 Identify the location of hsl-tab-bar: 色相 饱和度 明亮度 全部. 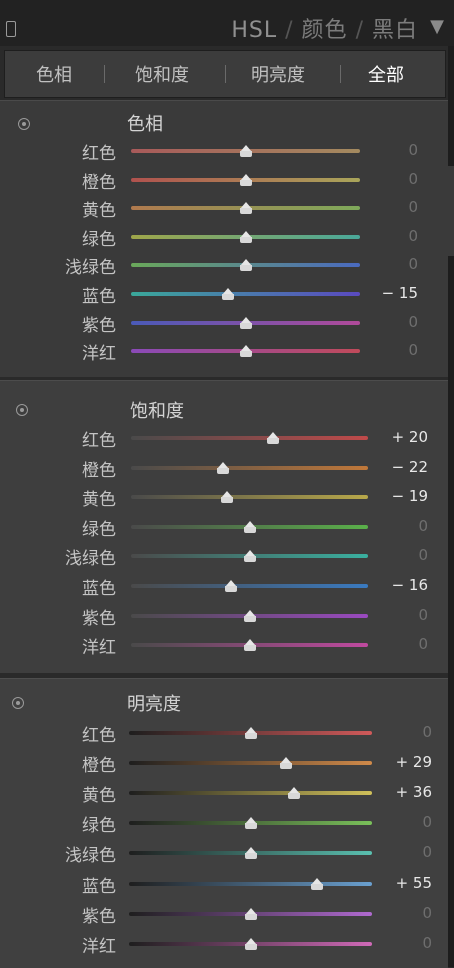
(225, 74).